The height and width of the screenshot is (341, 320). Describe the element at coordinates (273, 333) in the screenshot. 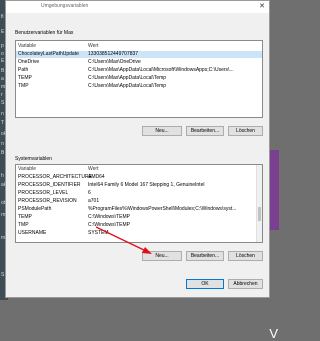

I see `background-text: V` at that location.